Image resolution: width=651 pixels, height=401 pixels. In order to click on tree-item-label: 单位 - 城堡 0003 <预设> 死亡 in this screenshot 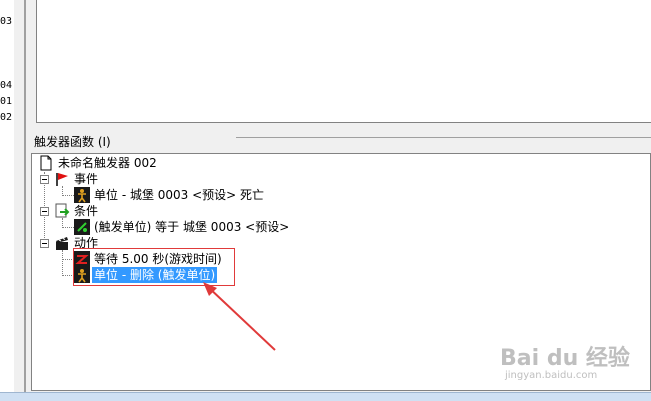, I will do `click(179, 195)`.